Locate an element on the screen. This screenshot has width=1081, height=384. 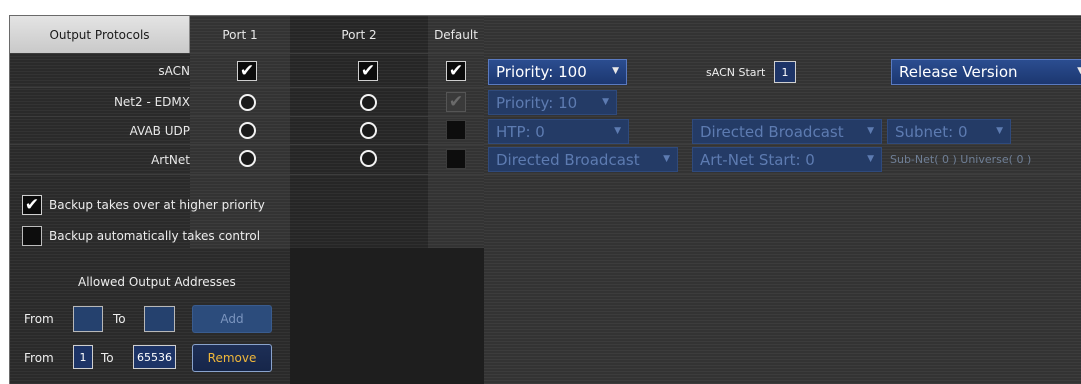
sacn-start-label: sACN Start is located at coordinates (736, 72).